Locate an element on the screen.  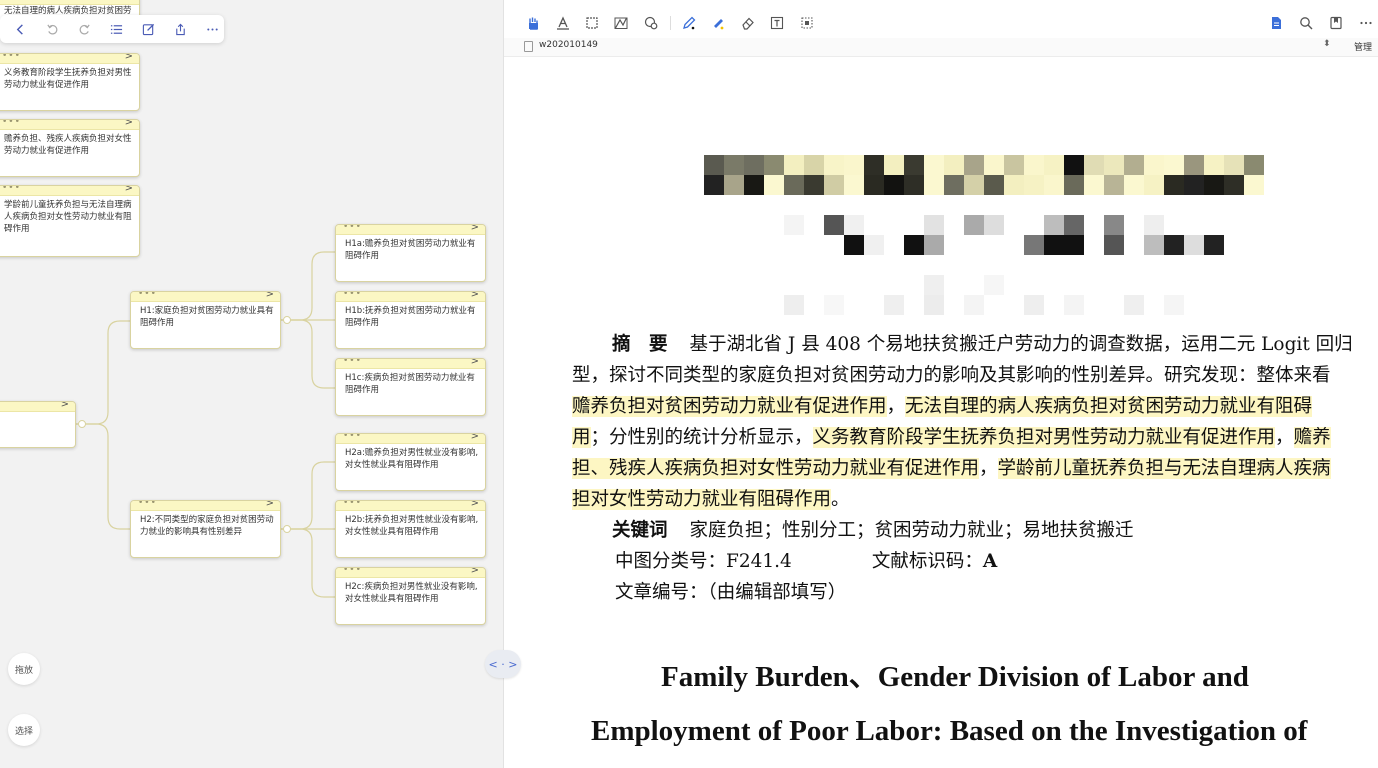
node-text: H2a:赡养负担对男性就业没有影响,对女性就业具有阻碍作用 is located at coordinates (412, 459).